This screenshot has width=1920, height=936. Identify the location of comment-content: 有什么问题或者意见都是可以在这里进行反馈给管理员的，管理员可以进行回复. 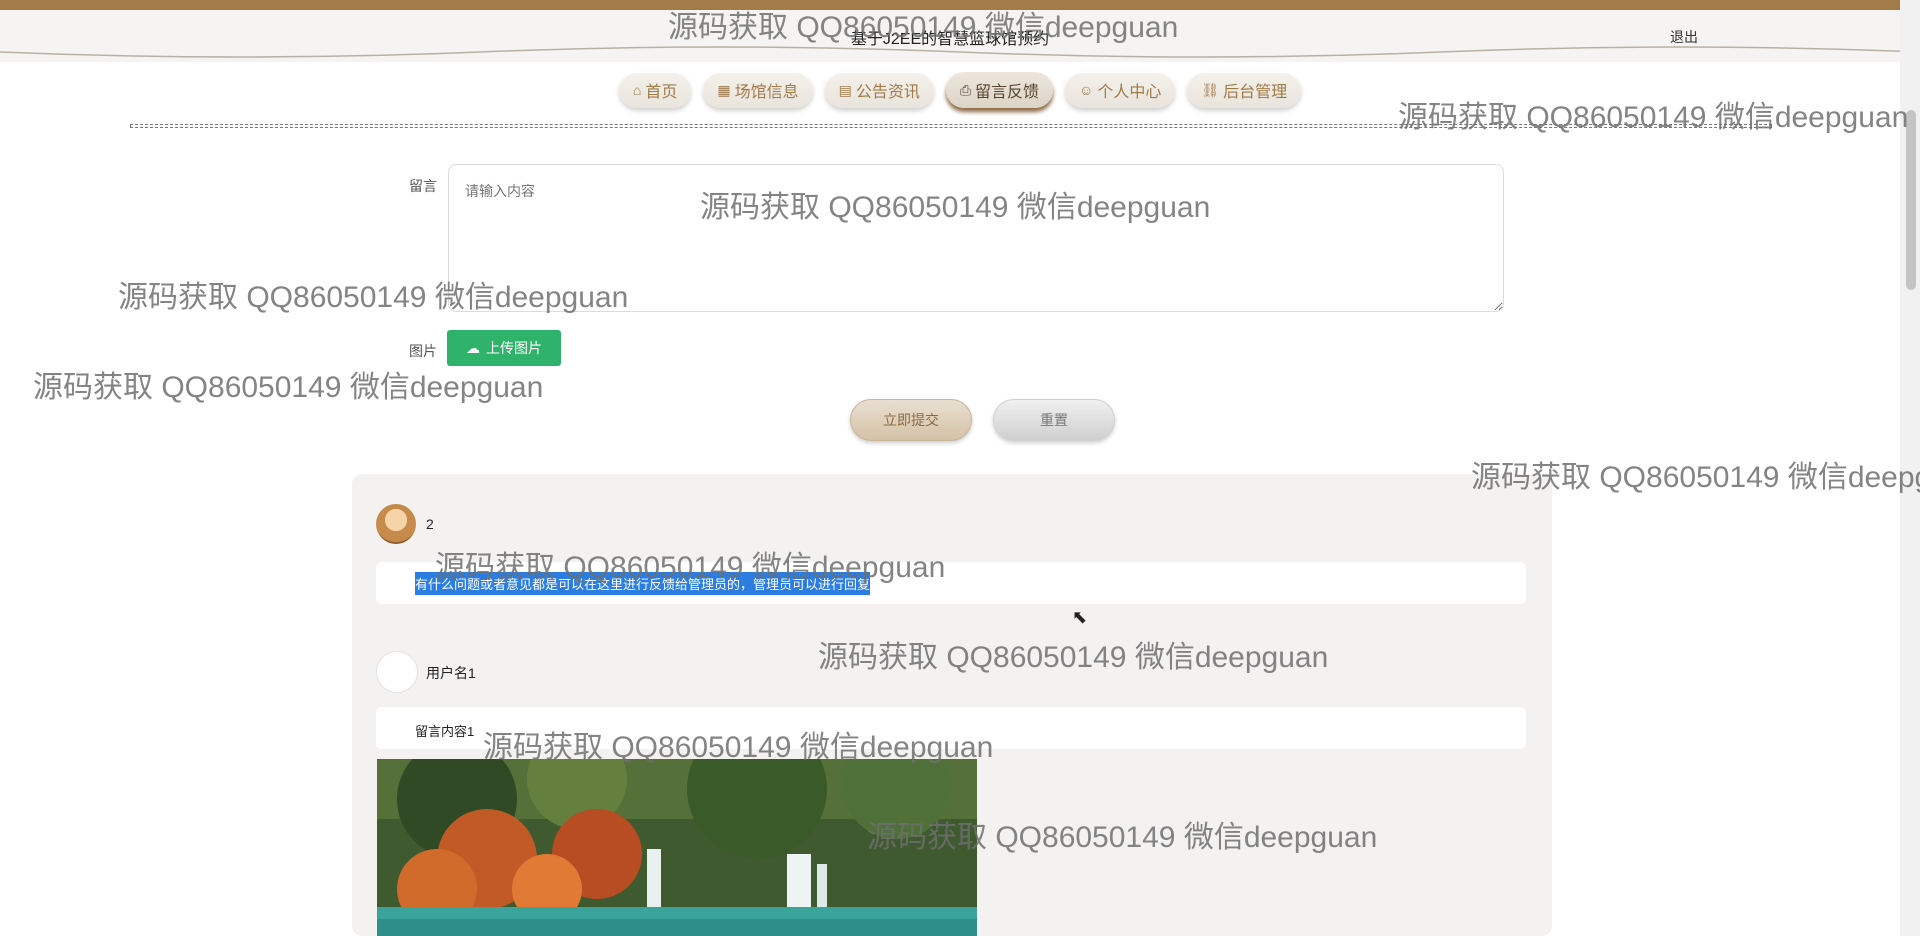
(643, 583).